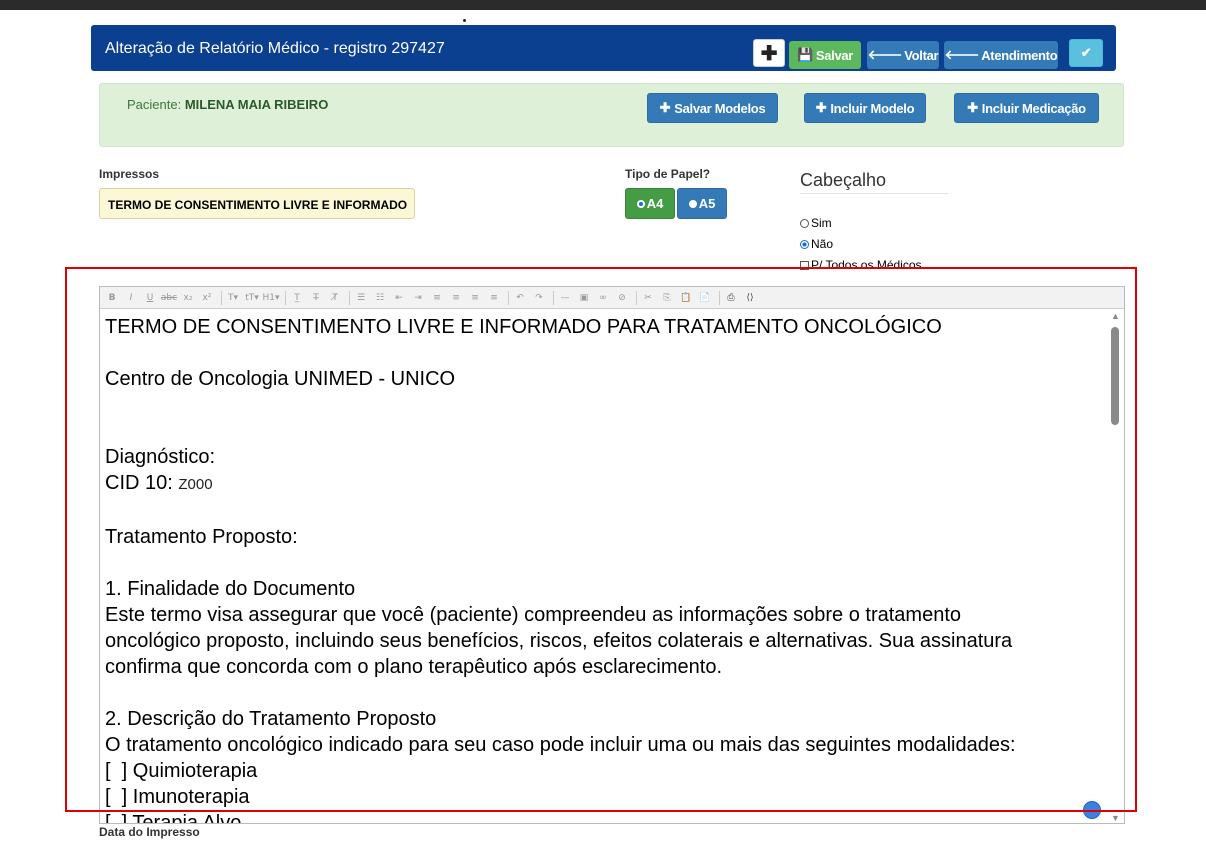  I want to click on image-icon: ▣, so click(584, 298).